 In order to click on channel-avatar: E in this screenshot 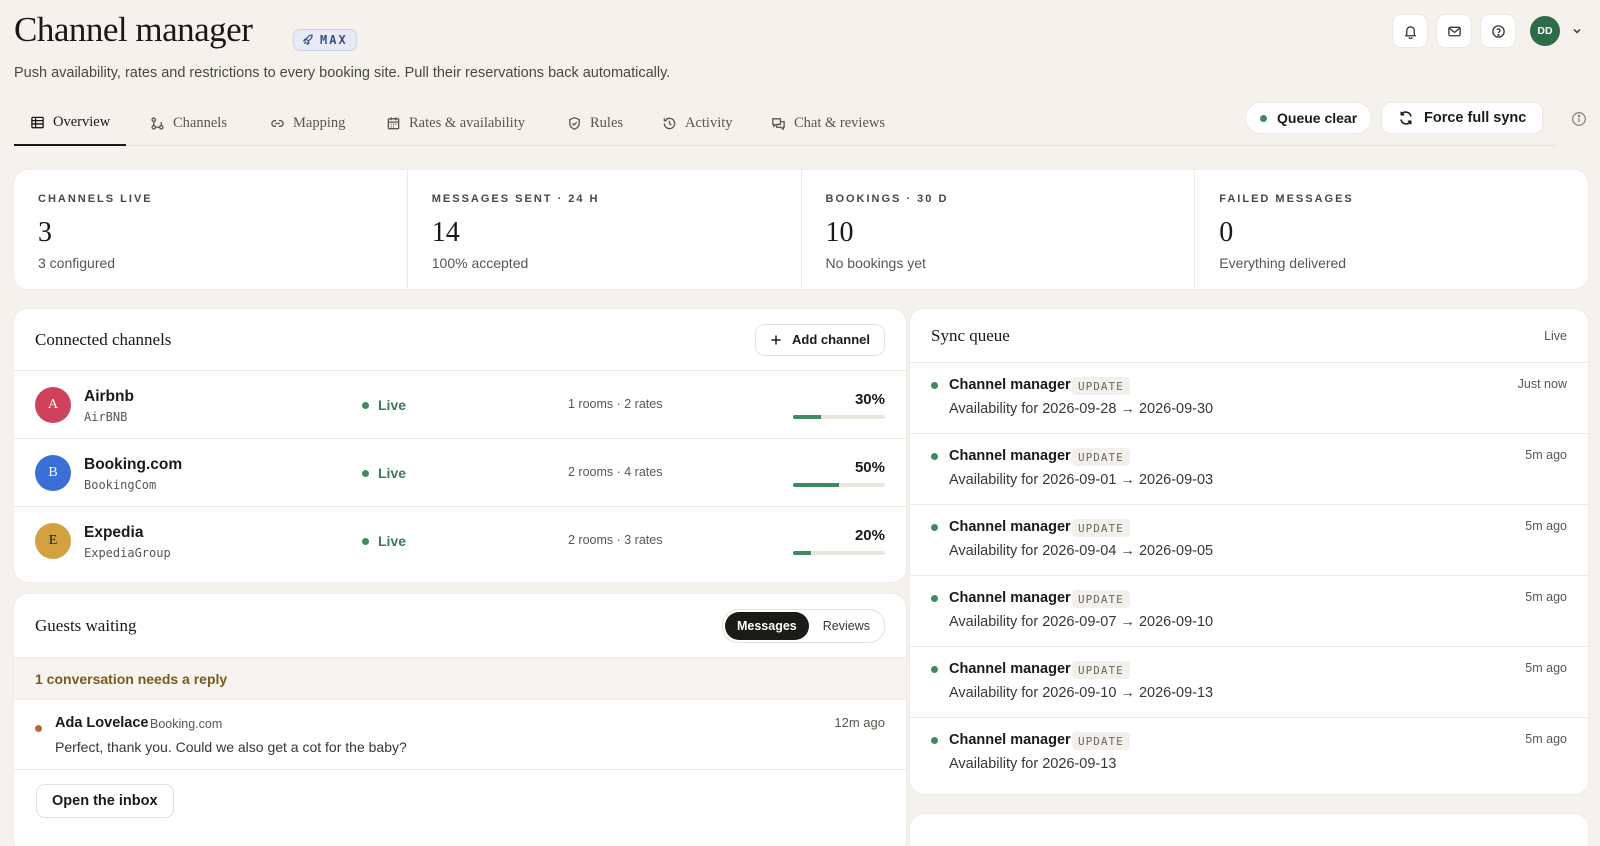, I will do `click(53, 541)`.